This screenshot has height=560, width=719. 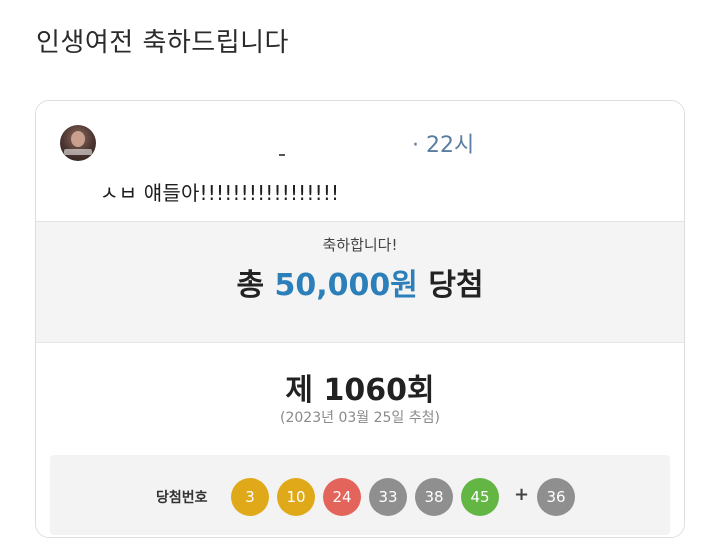 What do you see at coordinates (434, 497) in the screenshot?
I see `lotto-ball: 38` at bounding box center [434, 497].